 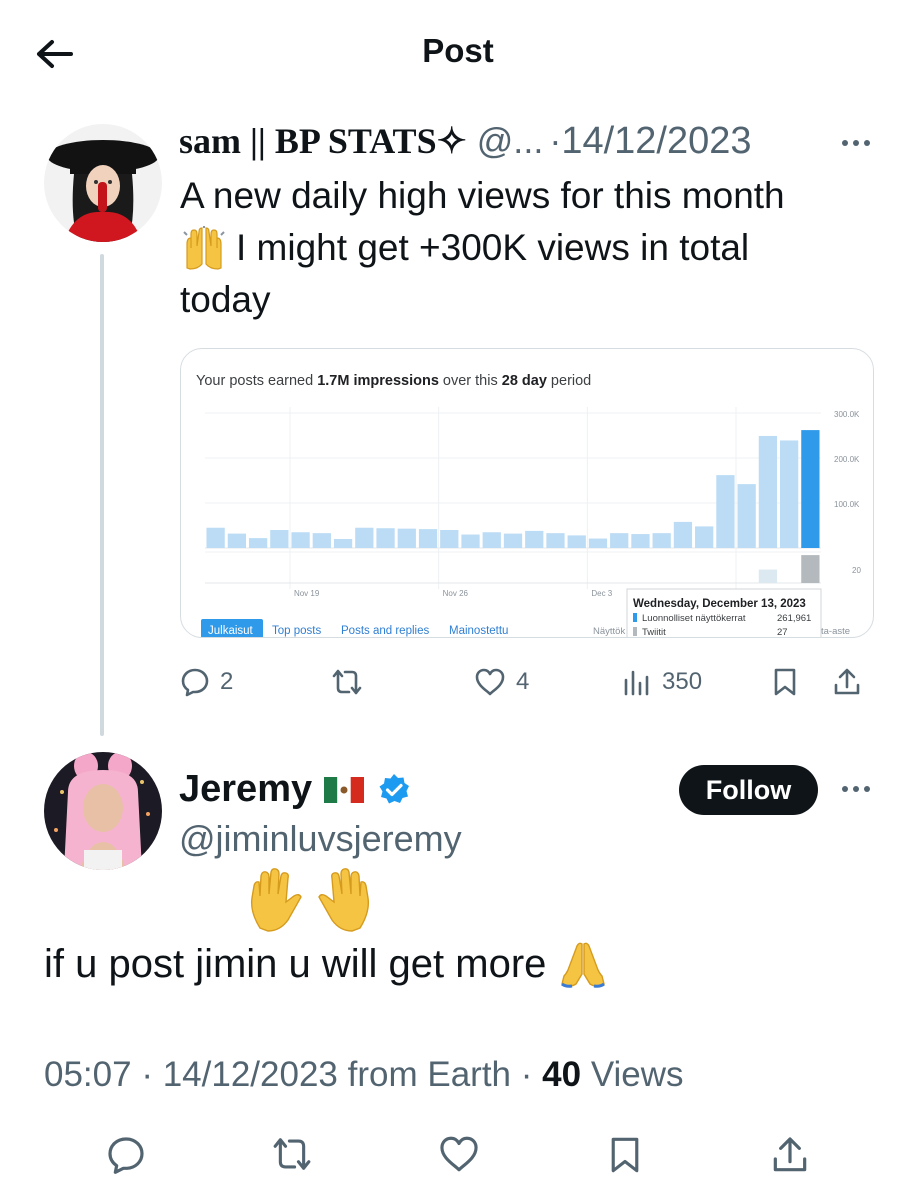 What do you see at coordinates (103, 183) in the screenshot?
I see `author-avatar` at bounding box center [103, 183].